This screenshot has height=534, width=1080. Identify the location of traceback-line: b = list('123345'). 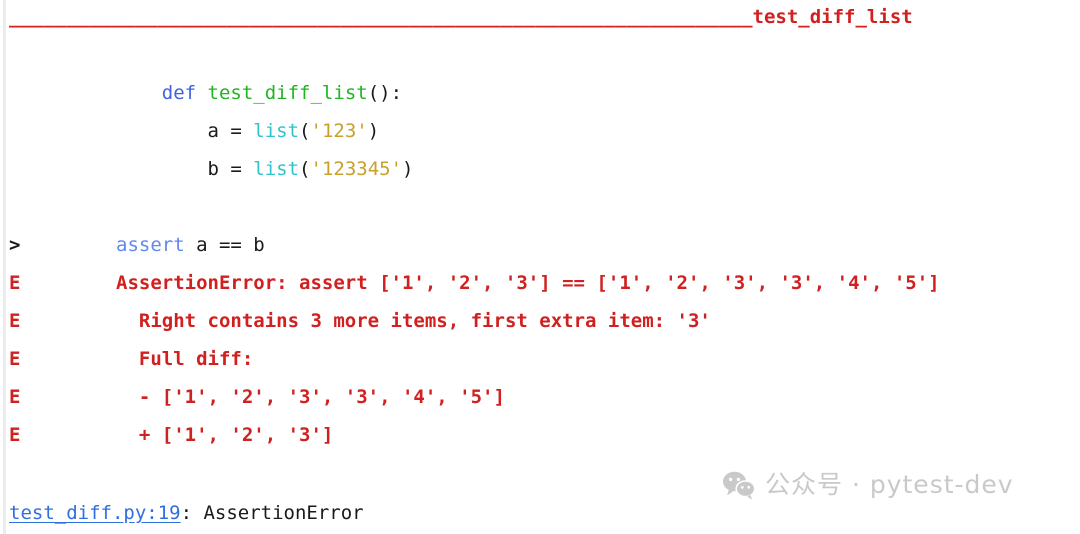
(540, 169).